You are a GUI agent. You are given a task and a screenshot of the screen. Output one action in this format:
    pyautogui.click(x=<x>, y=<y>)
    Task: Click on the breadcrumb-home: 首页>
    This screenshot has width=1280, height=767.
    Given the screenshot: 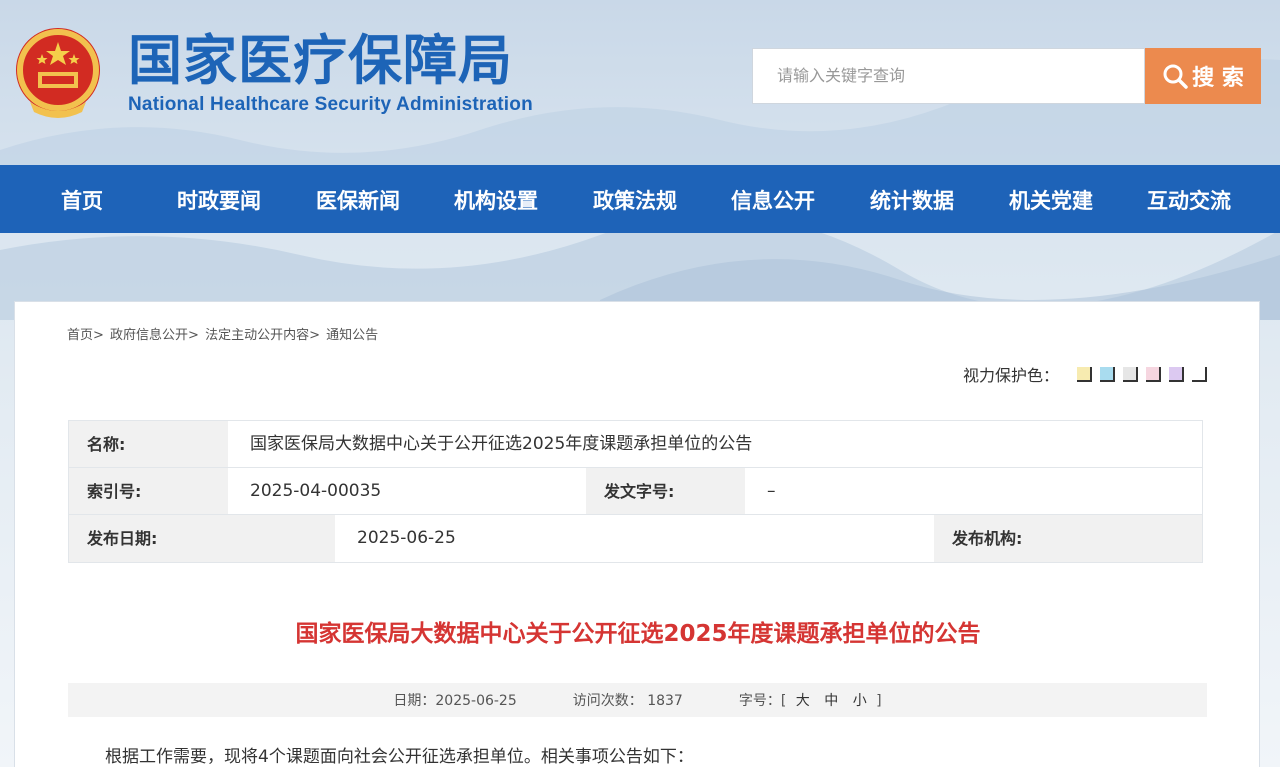 What is the action you would take?
    pyautogui.click(x=85, y=335)
    